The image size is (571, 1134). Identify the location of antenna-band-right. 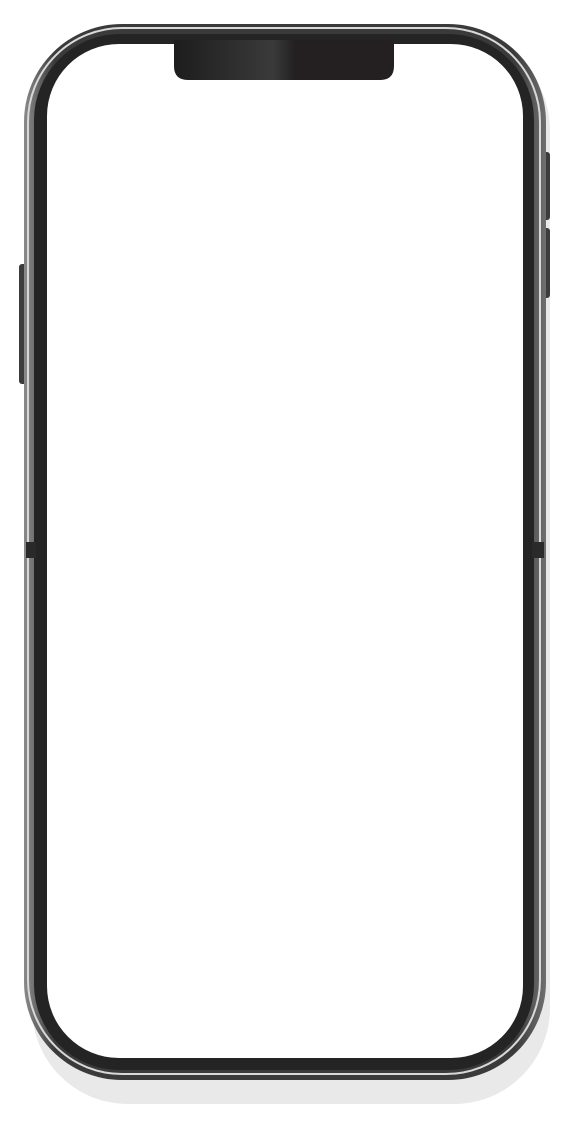
(538, 550).